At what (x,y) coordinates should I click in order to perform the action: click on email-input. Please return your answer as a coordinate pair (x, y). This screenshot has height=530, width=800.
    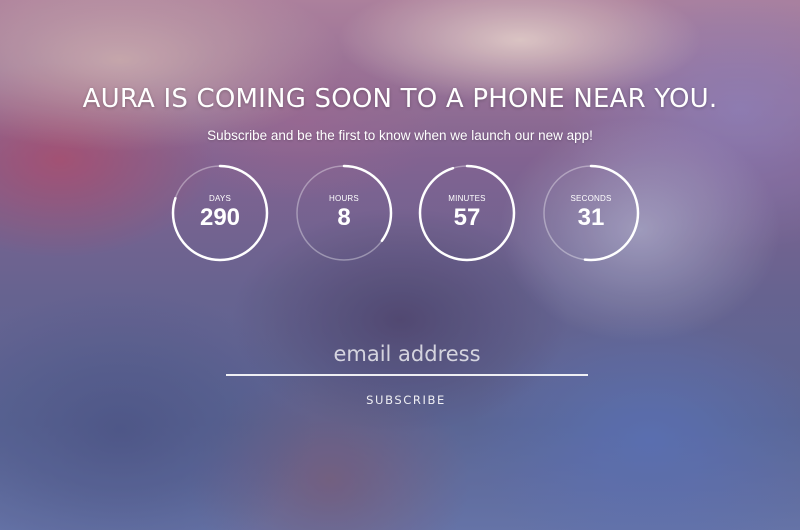
    Looking at the image, I should click on (407, 355).